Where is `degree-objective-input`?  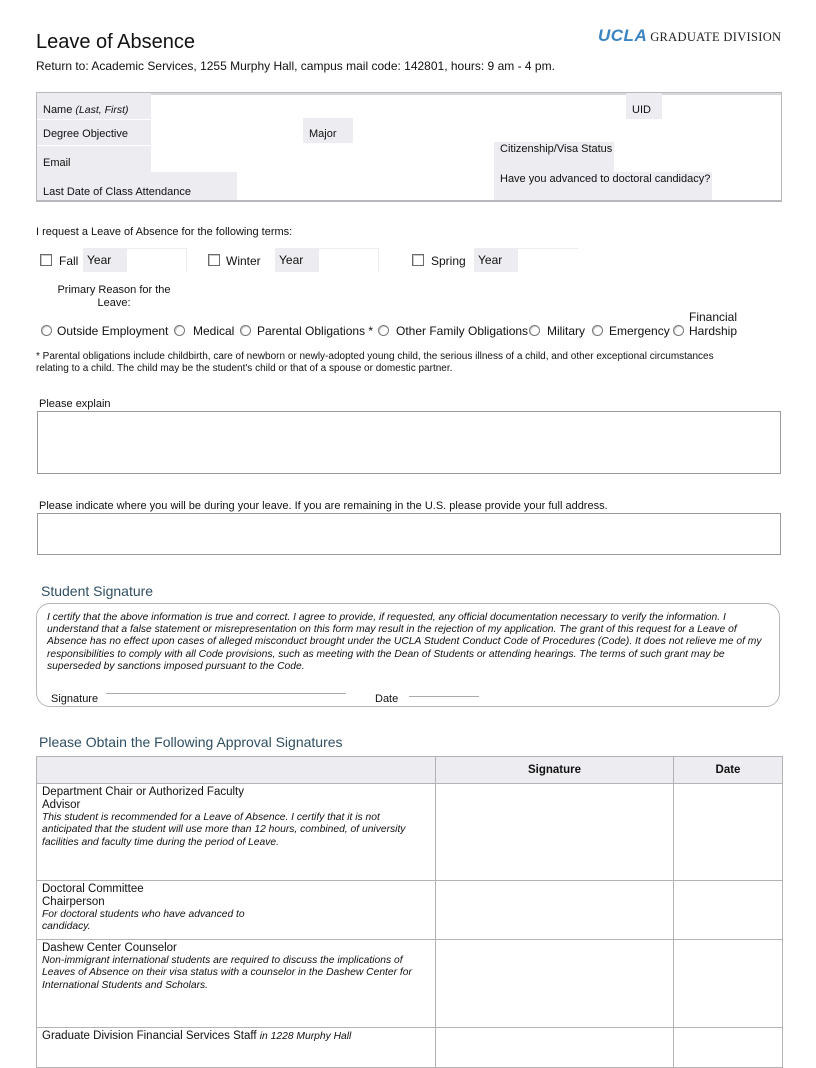 degree-objective-input is located at coordinates (227, 132).